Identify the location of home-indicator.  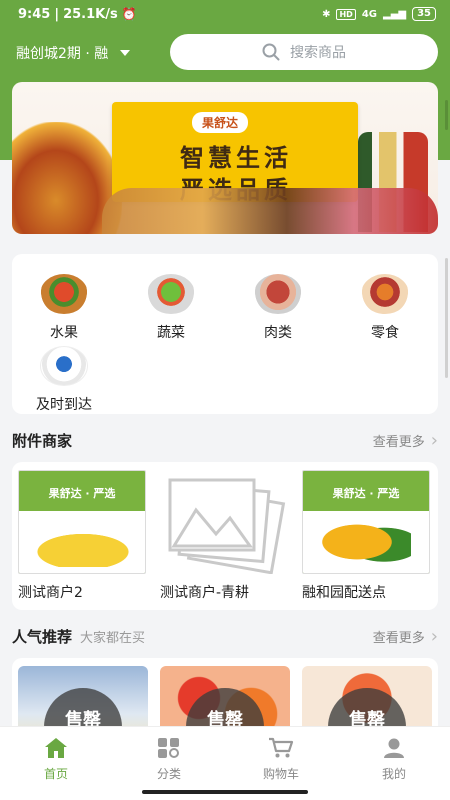
(225, 792).